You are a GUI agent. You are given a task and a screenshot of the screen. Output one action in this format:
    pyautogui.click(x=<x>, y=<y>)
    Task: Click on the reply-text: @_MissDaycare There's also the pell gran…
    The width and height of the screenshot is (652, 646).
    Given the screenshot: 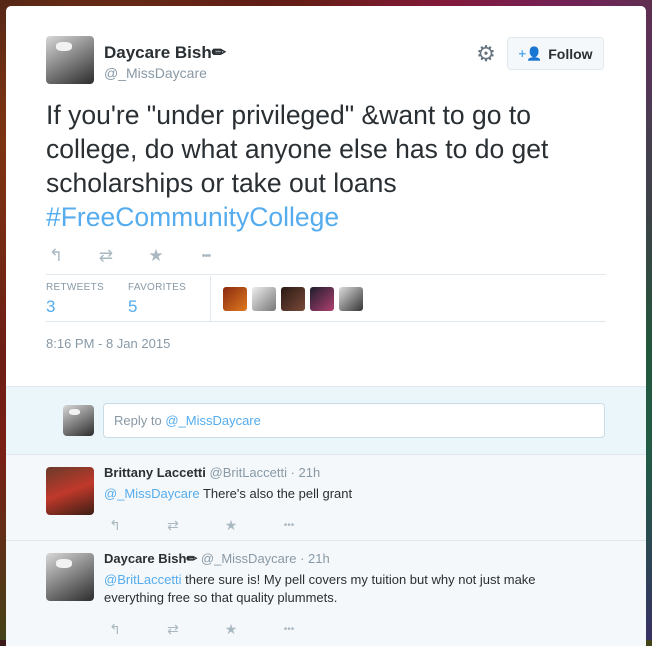 What is the action you would take?
    pyautogui.click(x=344, y=494)
    